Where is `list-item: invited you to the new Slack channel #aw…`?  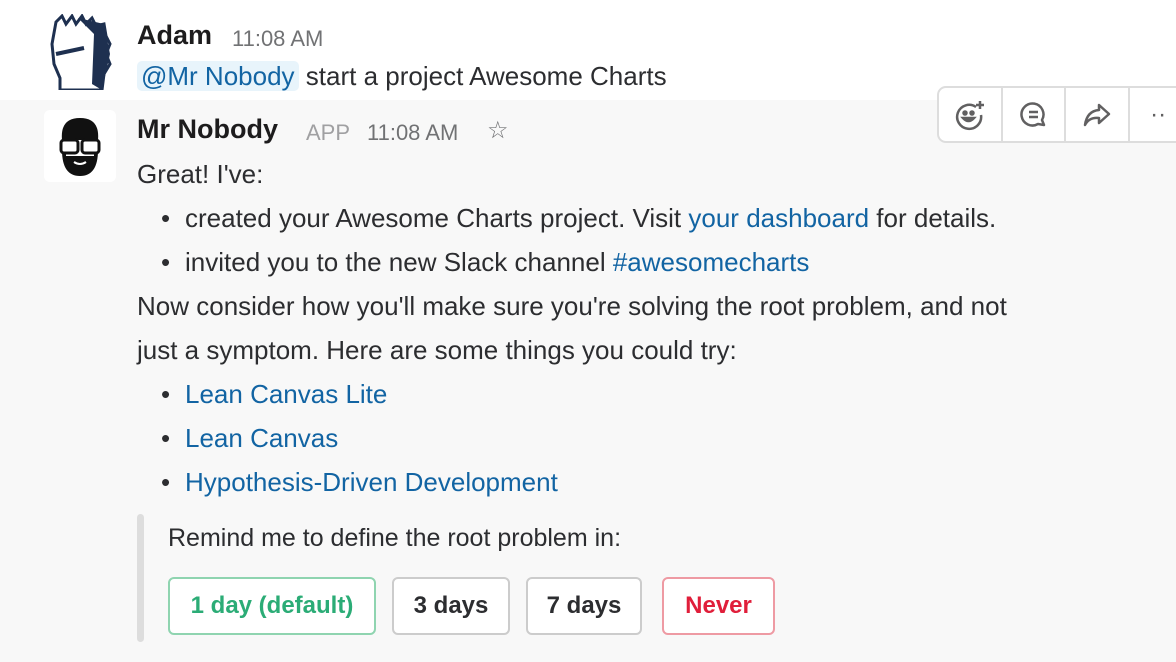 list-item: invited you to the new Slack channel #aw… is located at coordinates (473, 262).